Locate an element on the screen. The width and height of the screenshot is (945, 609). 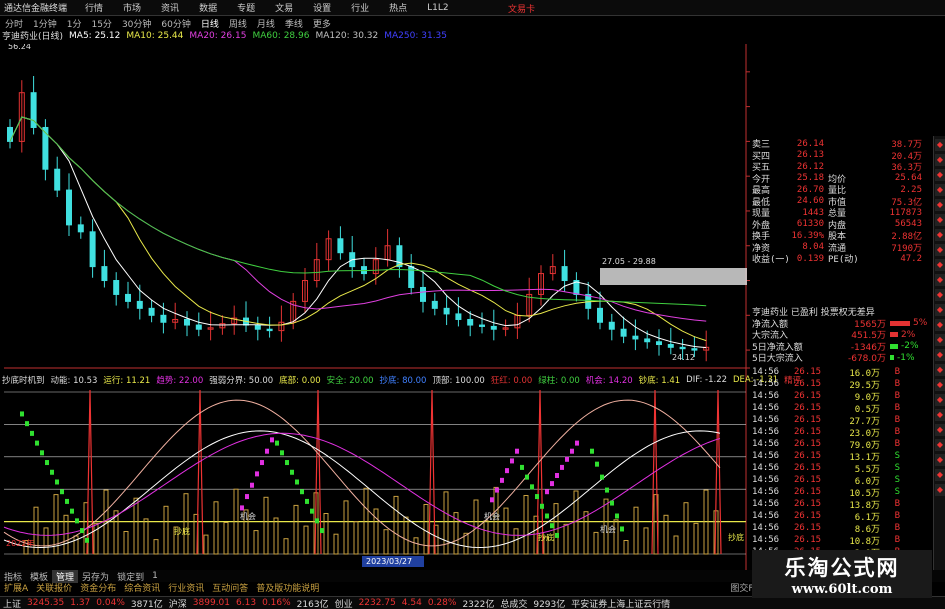
trade-card-link: 文易卡 is located at coordinates (521, 8).